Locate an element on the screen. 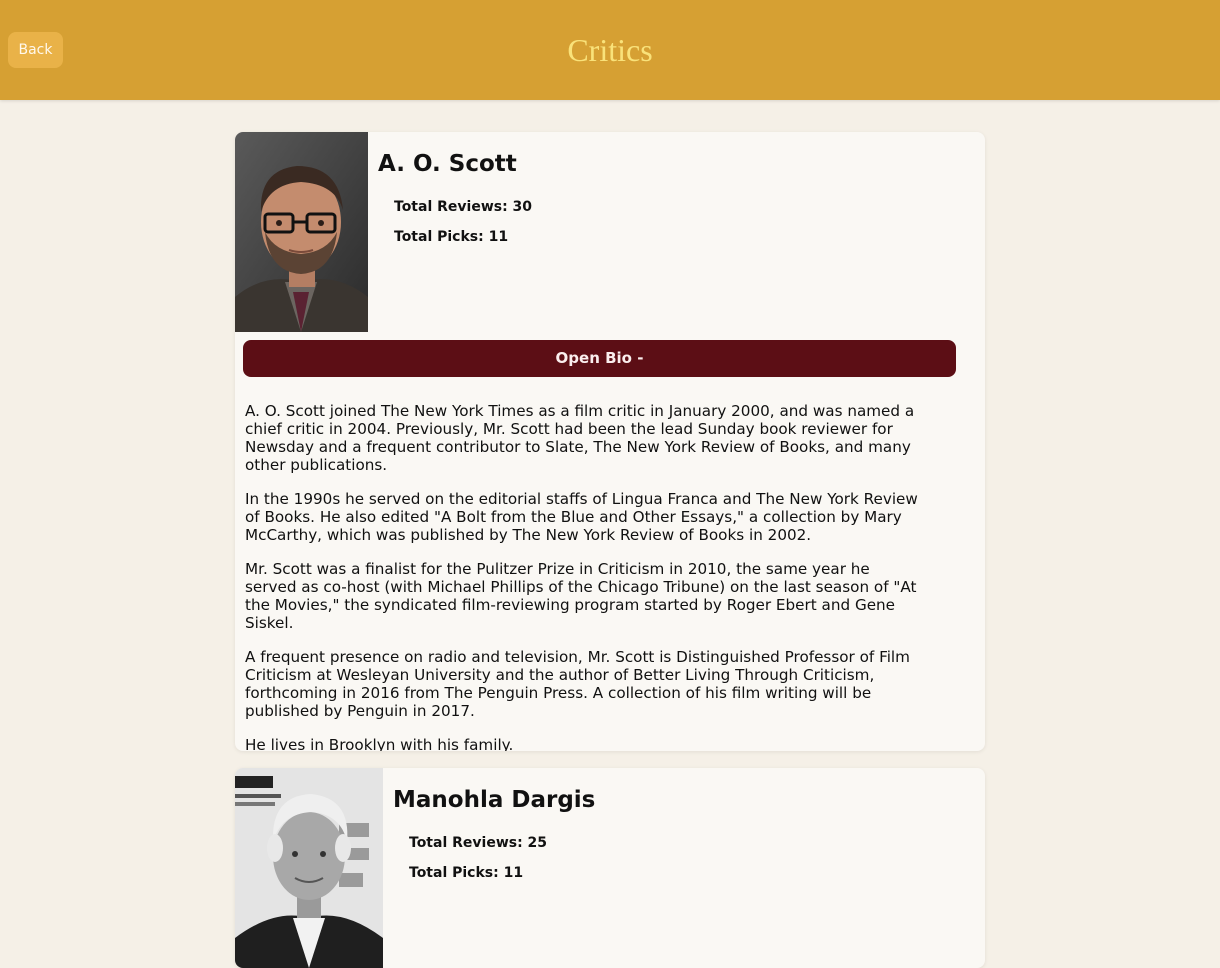 The image size is (1220, 968). app-header: Back Critics is located at coordinates (610, 50).